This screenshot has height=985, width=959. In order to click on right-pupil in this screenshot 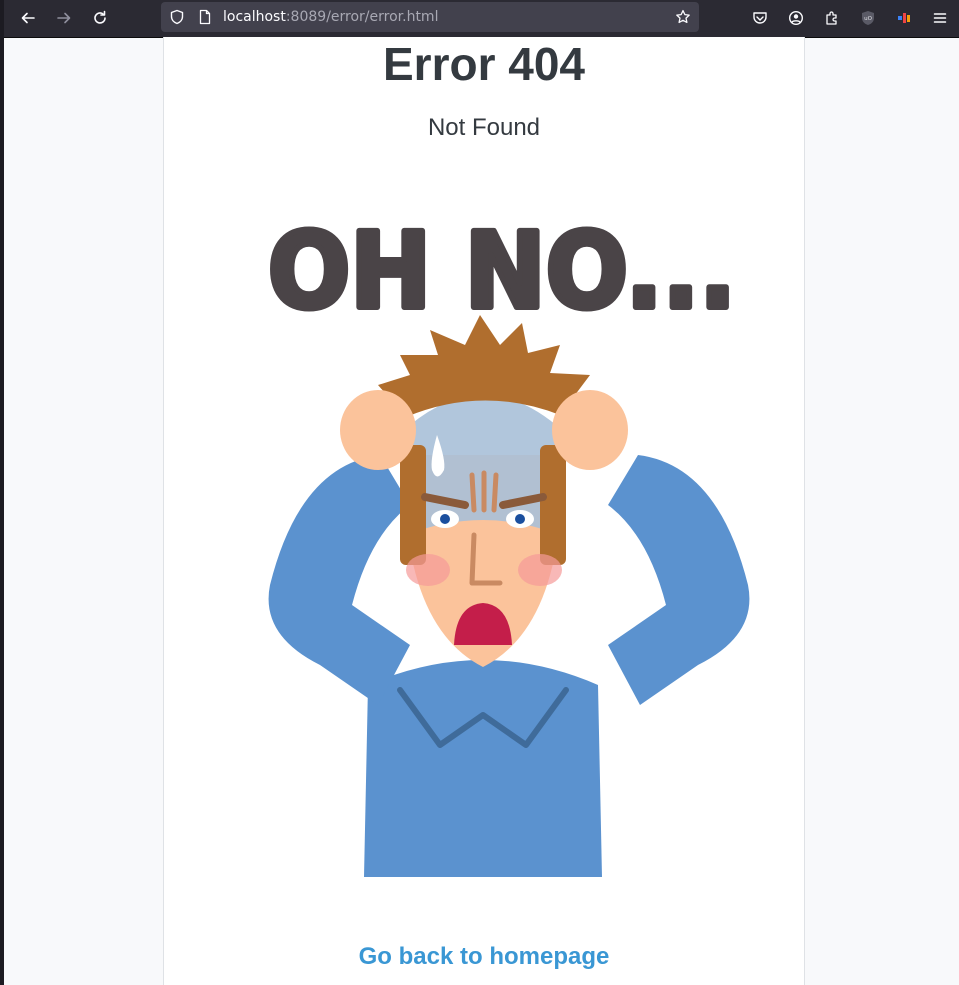, I will do `click(520, 519)`.